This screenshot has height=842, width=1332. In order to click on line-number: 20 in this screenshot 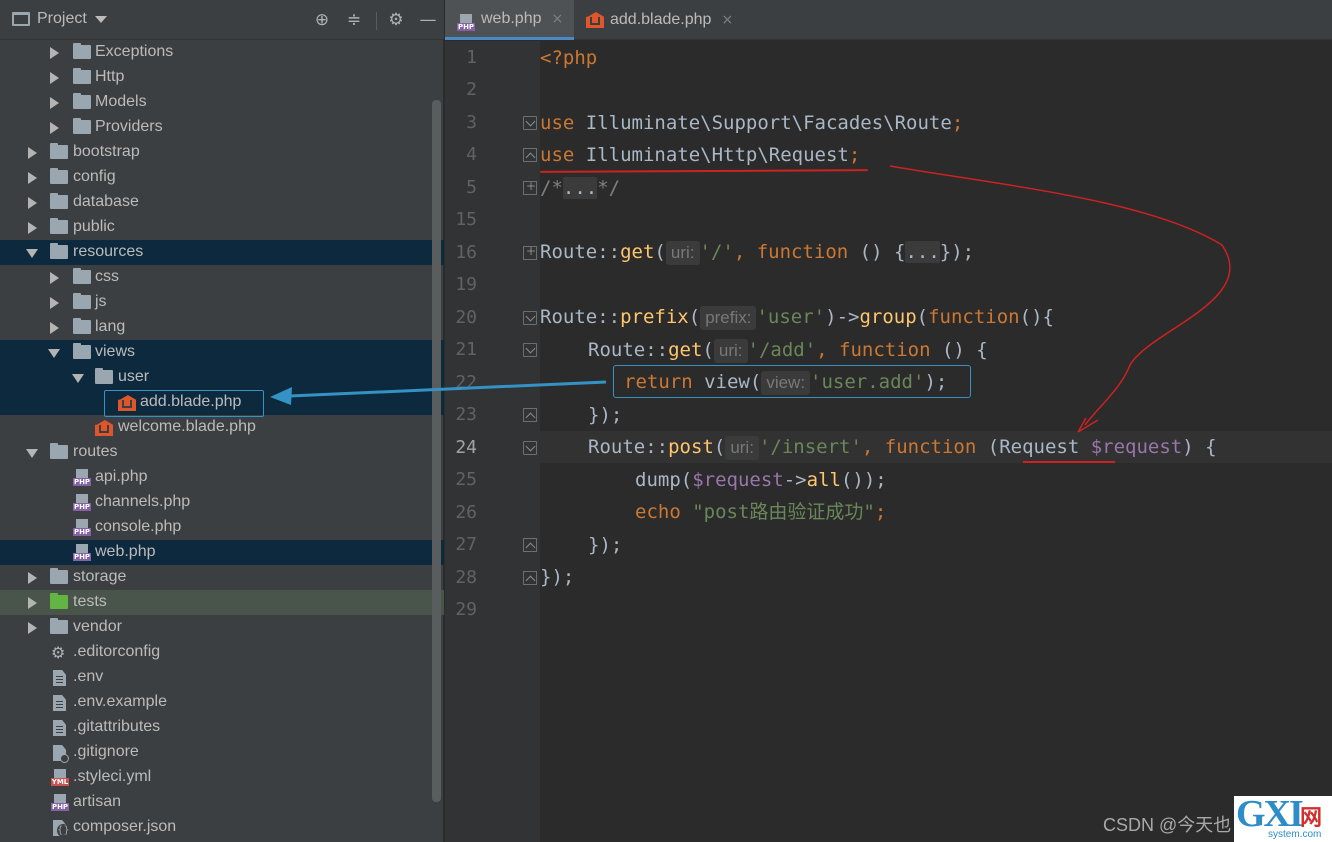, I will do `click(466, 317)`.